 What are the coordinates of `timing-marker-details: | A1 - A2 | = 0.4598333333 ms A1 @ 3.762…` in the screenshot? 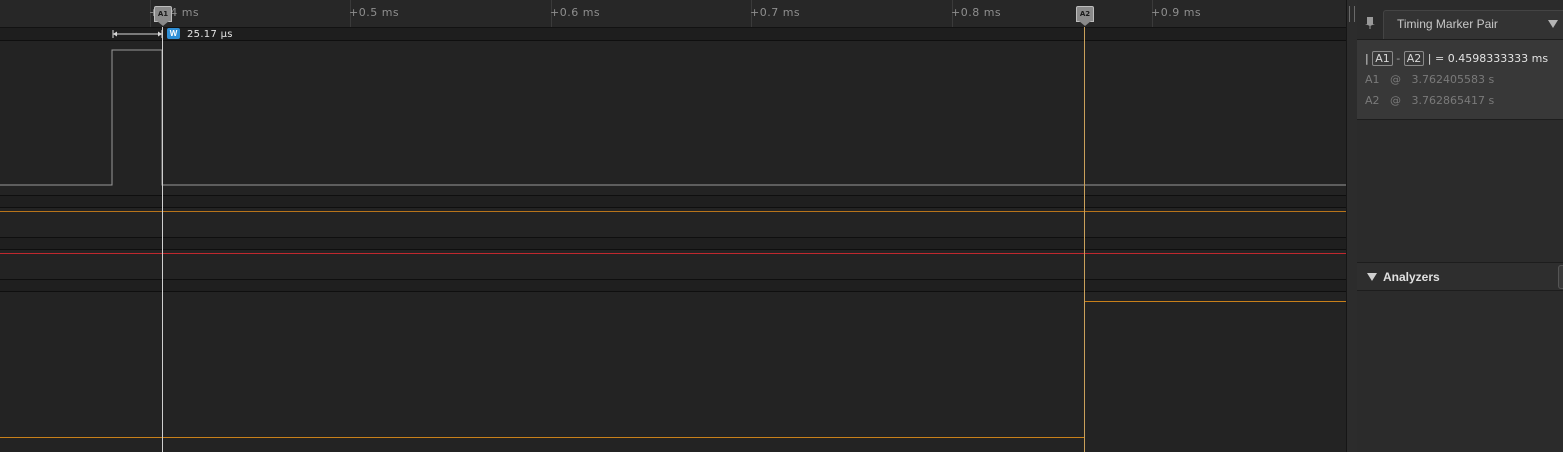 It's located at (1460, 79).